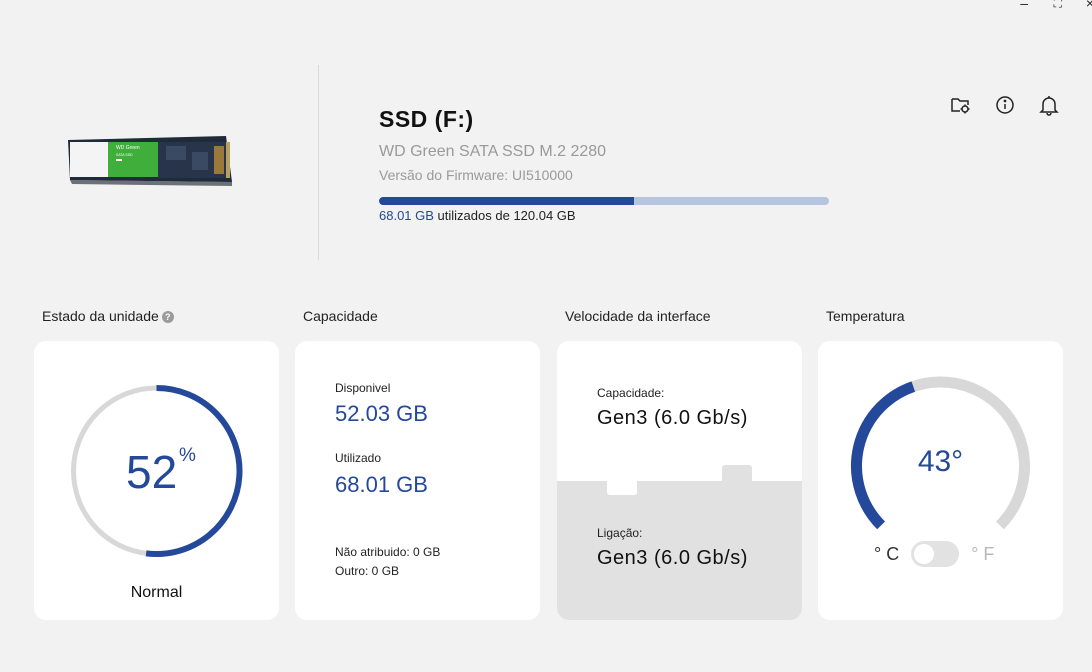 This screenshot has width=1092, height=672. What do you see at coordinates (940, 461) in the screenshot?
I see `temperature-value: 43°` at bounding box center [940, 461].